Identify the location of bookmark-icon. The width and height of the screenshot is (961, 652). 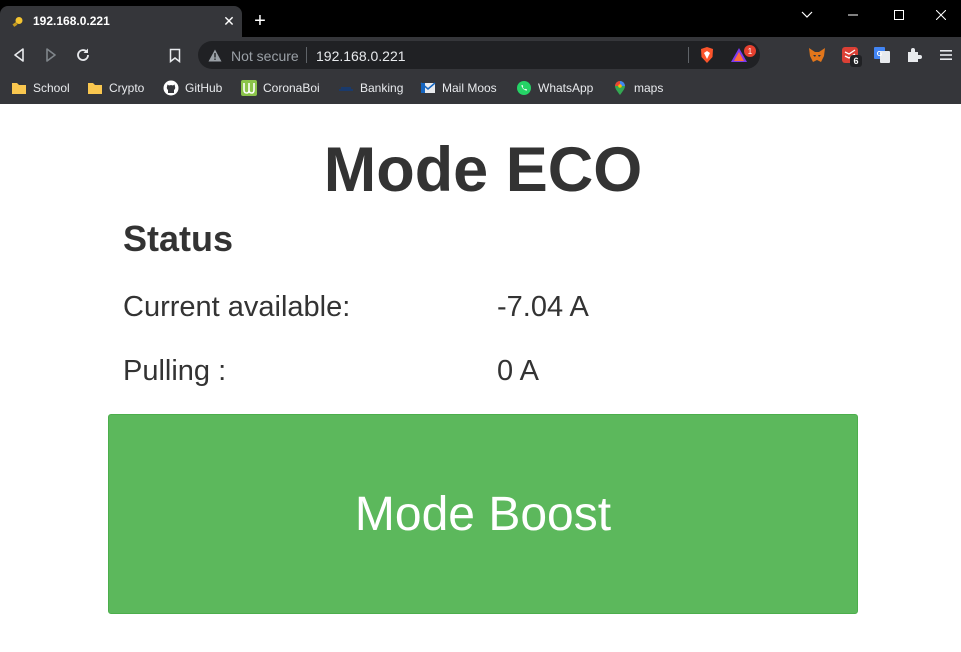
(175, 55).